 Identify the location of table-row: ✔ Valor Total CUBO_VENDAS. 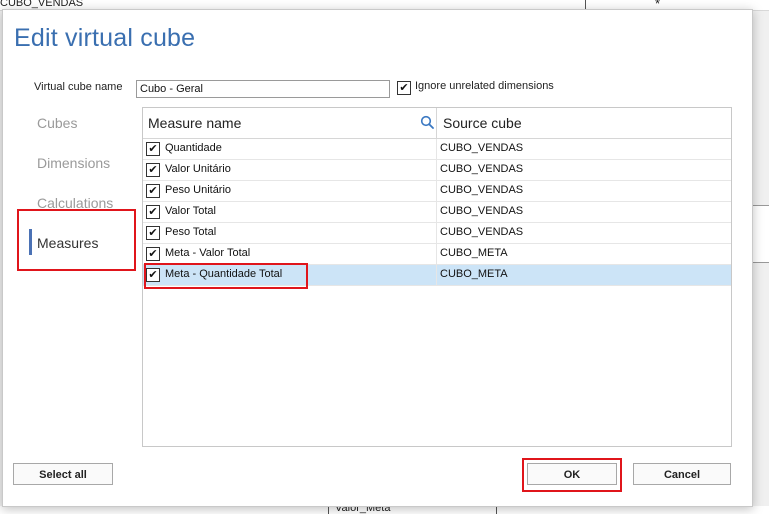
(437, 212).